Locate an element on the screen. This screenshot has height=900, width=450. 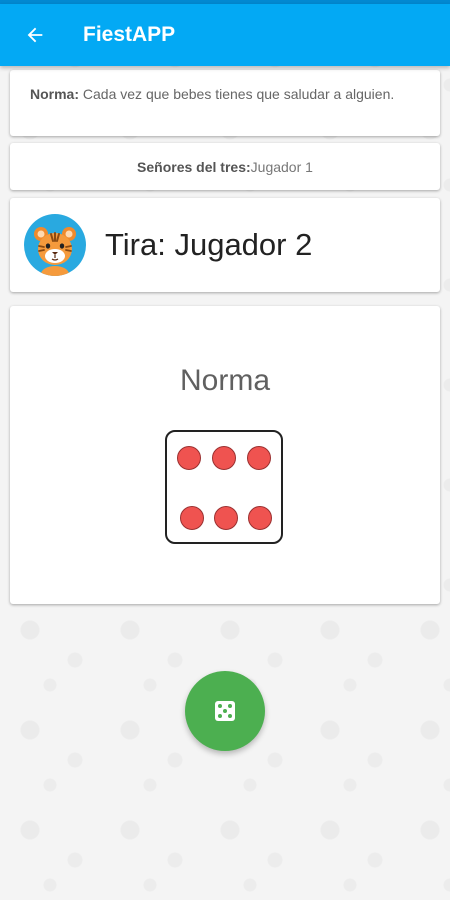
group-value: Jugador 1 is located at coordinates (281, 166).